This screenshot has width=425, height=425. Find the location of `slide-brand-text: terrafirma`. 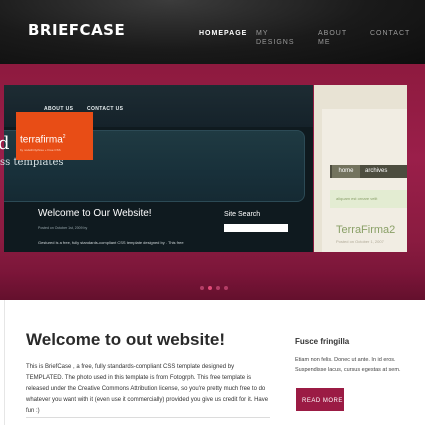

slide-brand-text: terrafirma is located at coordinates (41, 140).